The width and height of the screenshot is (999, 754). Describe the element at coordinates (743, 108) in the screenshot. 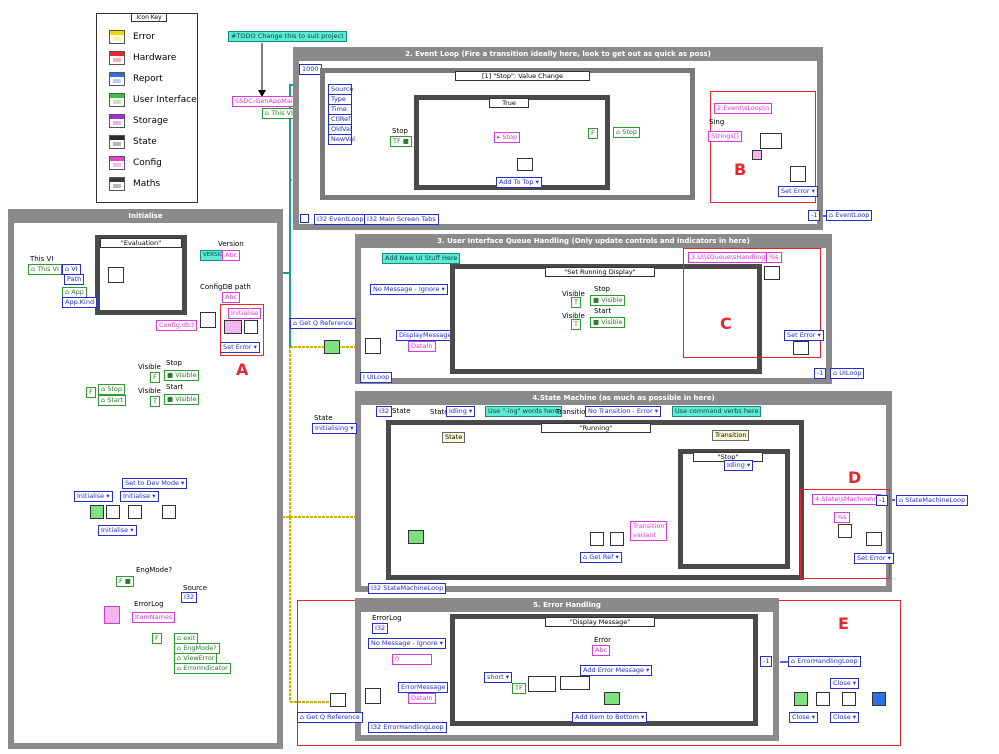

I see `event-error-msg: 2.Event\sLoop\n` at that location.